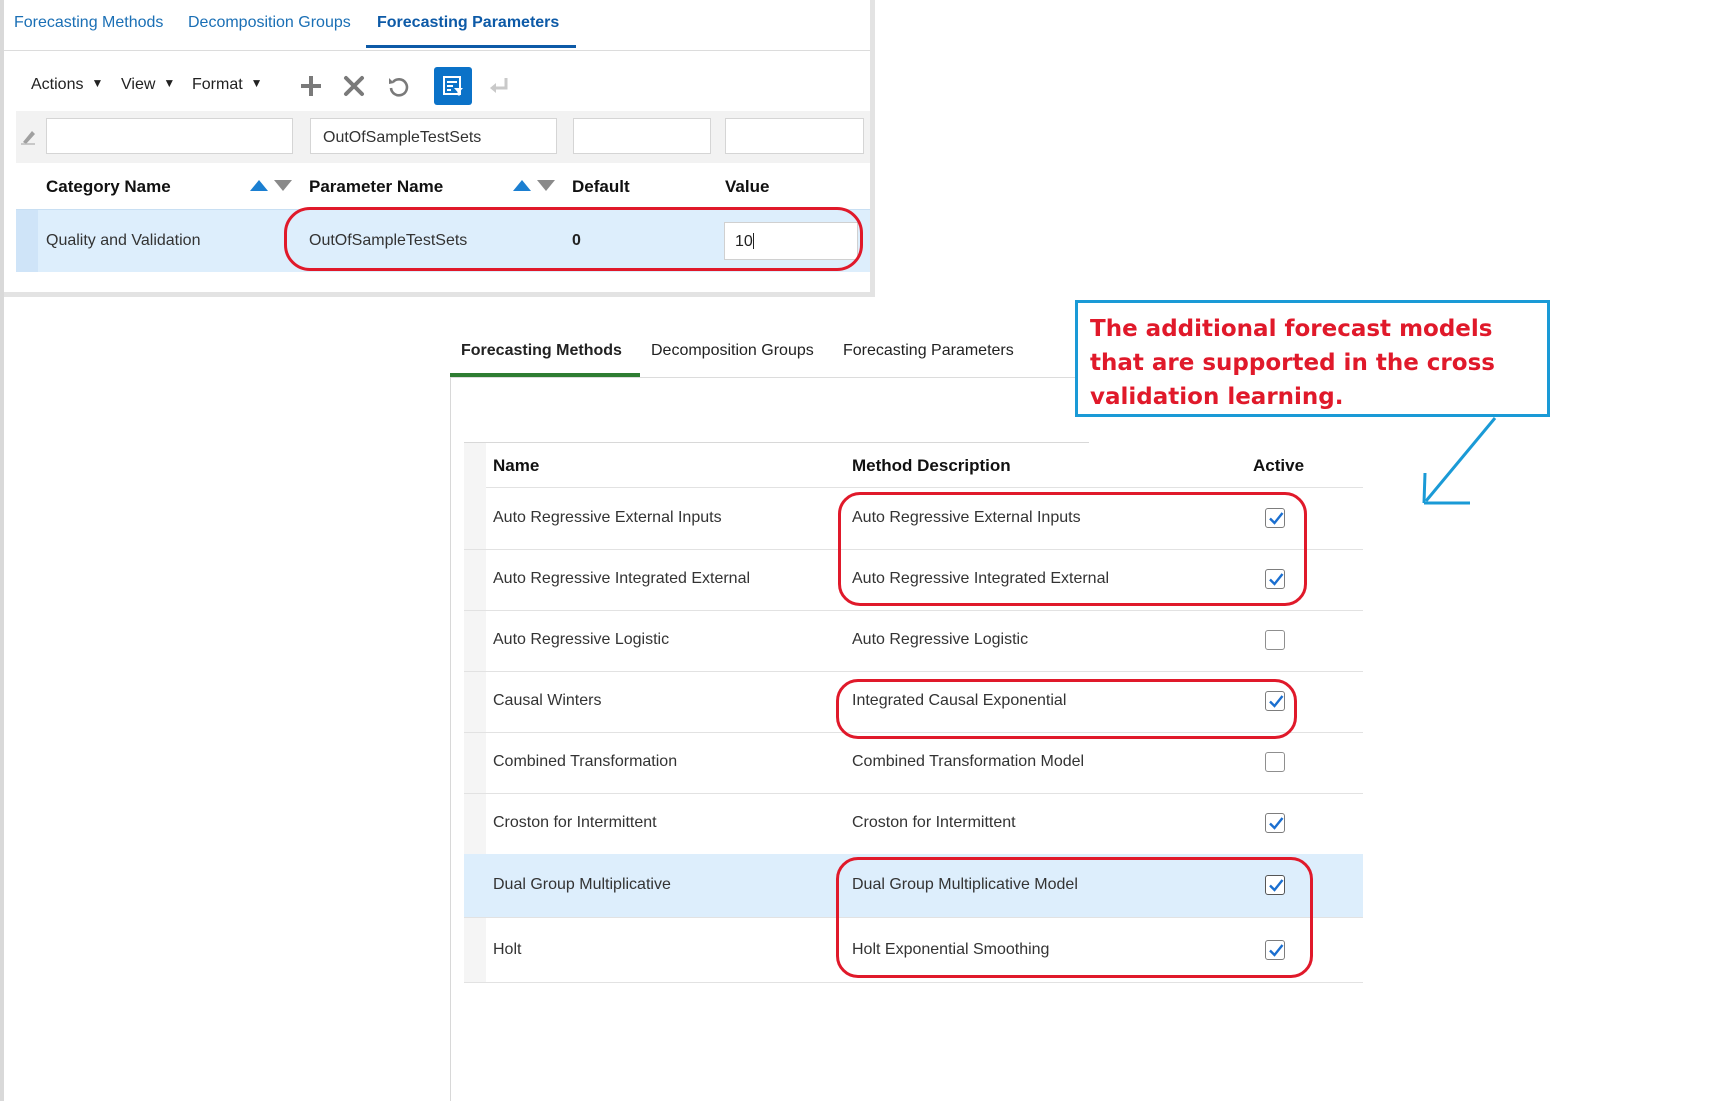  Describe the element at coordinates (547, 700) in the screenshot. I see `method-name-cell: Causal Winters` at that location.